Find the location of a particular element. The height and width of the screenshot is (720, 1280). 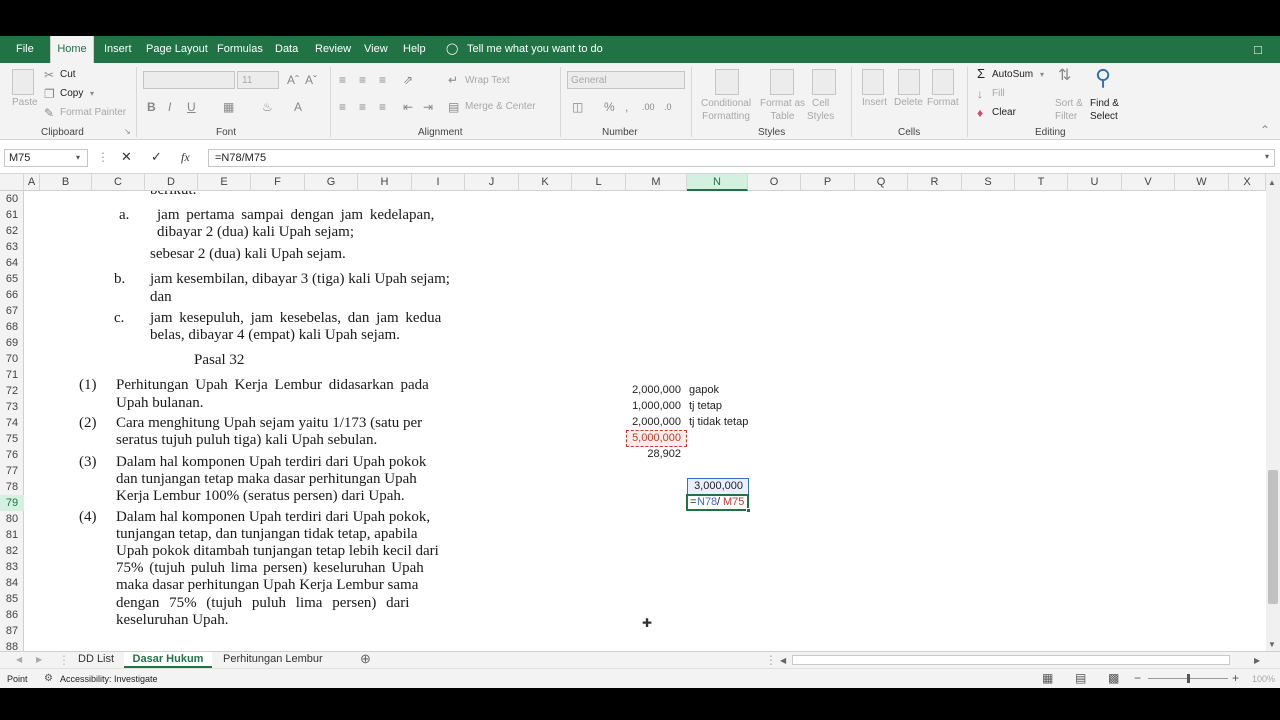

next-sheet-icon: ▶ is located at coordinates (39, 660).